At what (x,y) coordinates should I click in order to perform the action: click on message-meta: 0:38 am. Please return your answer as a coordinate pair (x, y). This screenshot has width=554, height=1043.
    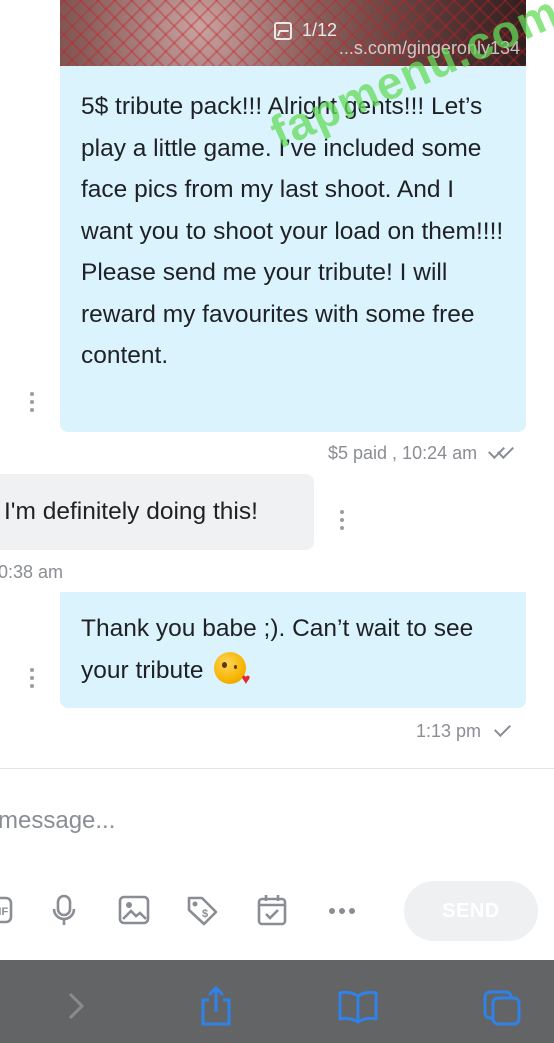
    Looking at the image, I should click on (32, 572).